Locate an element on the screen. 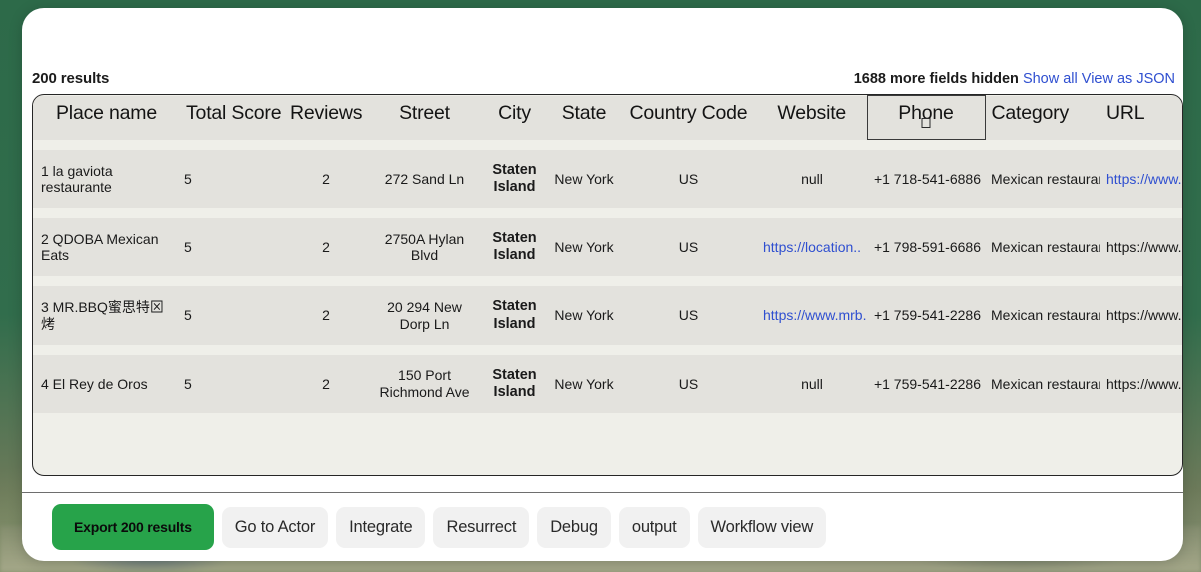 This screenshot has height=572, width=1201. footer-divider is located at coordinates (602, 492).